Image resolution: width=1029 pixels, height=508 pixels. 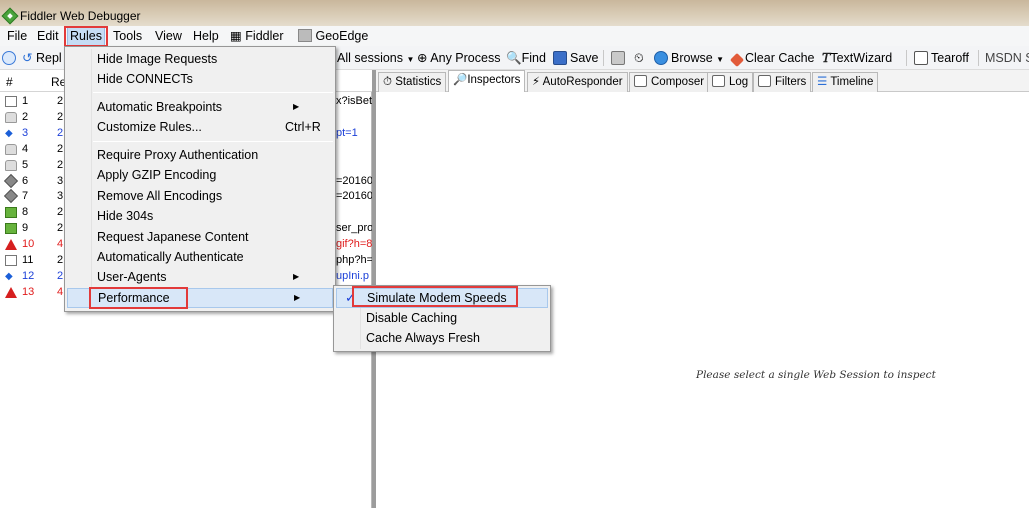 What do you see at coordinates (25, 101) in the screenshot?
I see `session-num: 1` at bounding box center [25, 101].